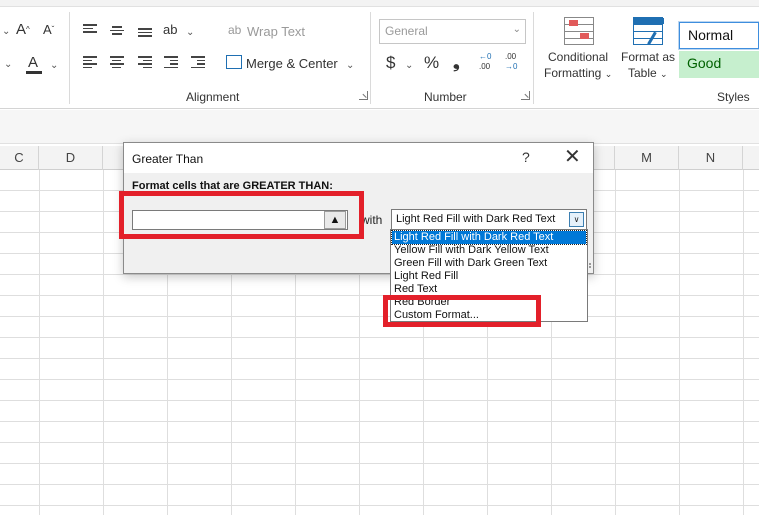  What do you see at coordinates (578, 57) in the screenshot?
I see `conditional-formatting-label-line1: Conditional` at bounding box center [578, 57].